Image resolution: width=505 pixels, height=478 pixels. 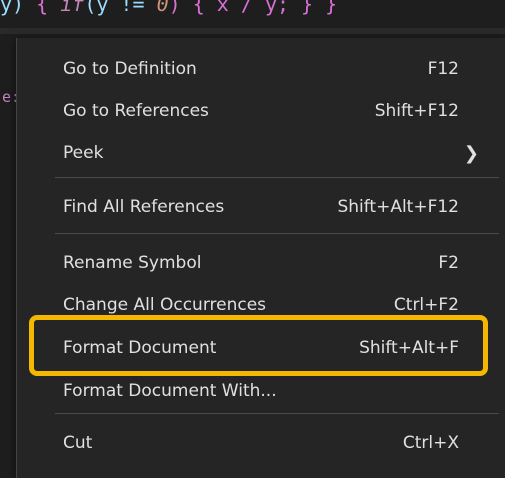 What do you see at coordinates (253, 8) in the screenshot?
I see `code-token: ) { x / y; } }` at bounding box center [253, 8].